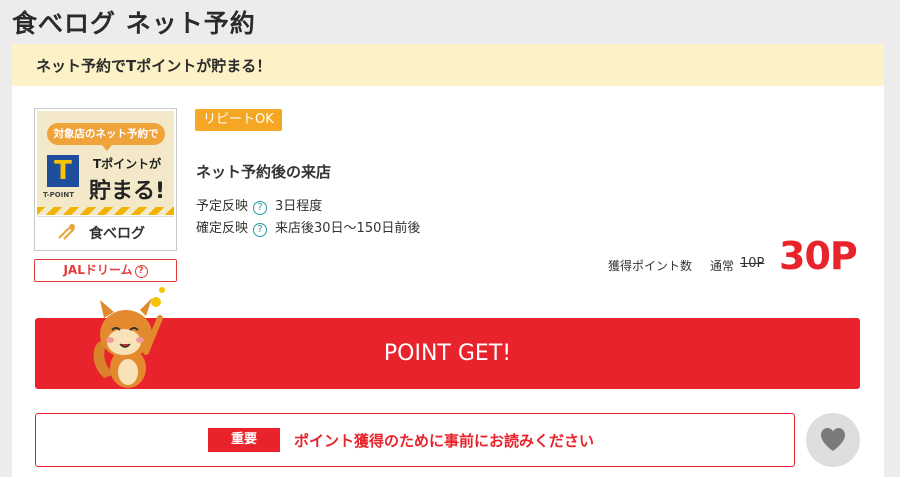  Describe the element at coordinates (154, 66) in the screenshot. I see `banner-text: ネット予約でTポイントが貯まる！` at that location.